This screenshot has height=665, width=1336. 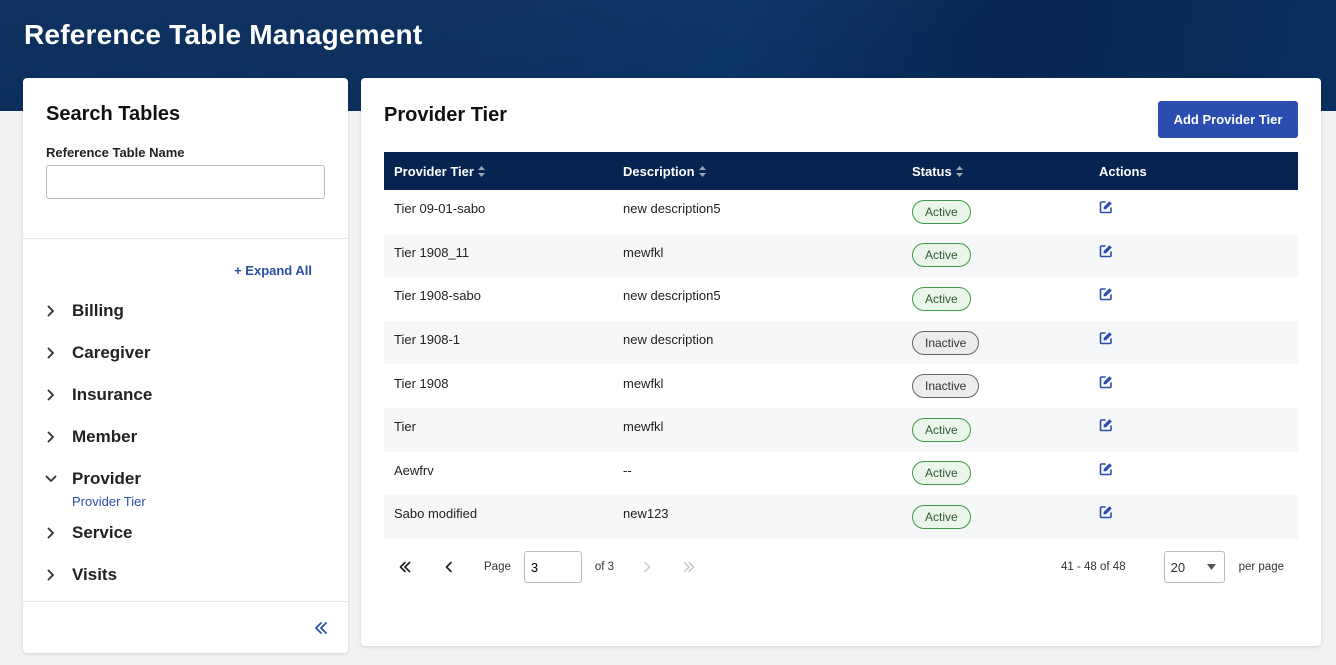 I want to click on page-number-input, so click(x=552, y=567).